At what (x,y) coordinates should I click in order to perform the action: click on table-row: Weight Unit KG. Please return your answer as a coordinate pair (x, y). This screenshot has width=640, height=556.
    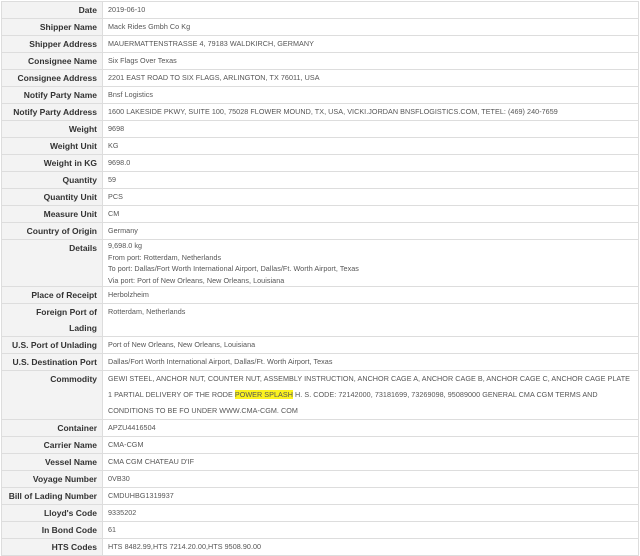
    Looking at the image, I should click on (320, 146).